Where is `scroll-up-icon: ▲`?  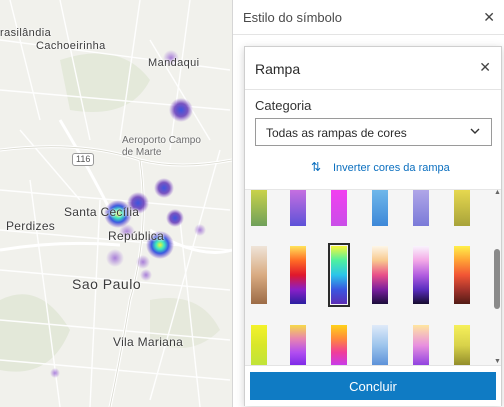
scroll-up-icon: ▲ is located at coordinates (497, 192).